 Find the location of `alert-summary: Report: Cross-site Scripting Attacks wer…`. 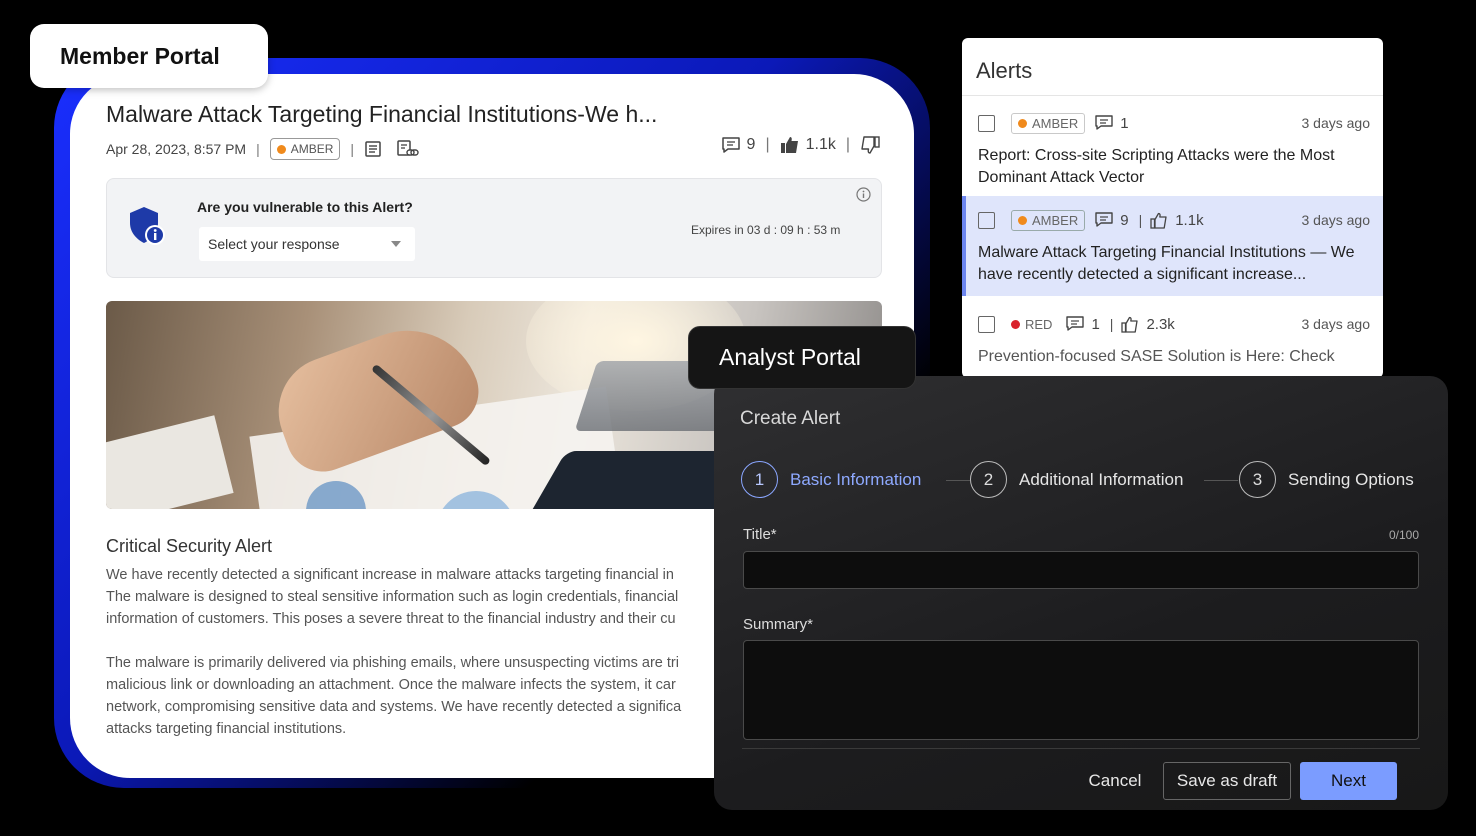

alert-summary: Report: Cross-site Scripting Attacks wer… is located at coordinates (1156, 166).